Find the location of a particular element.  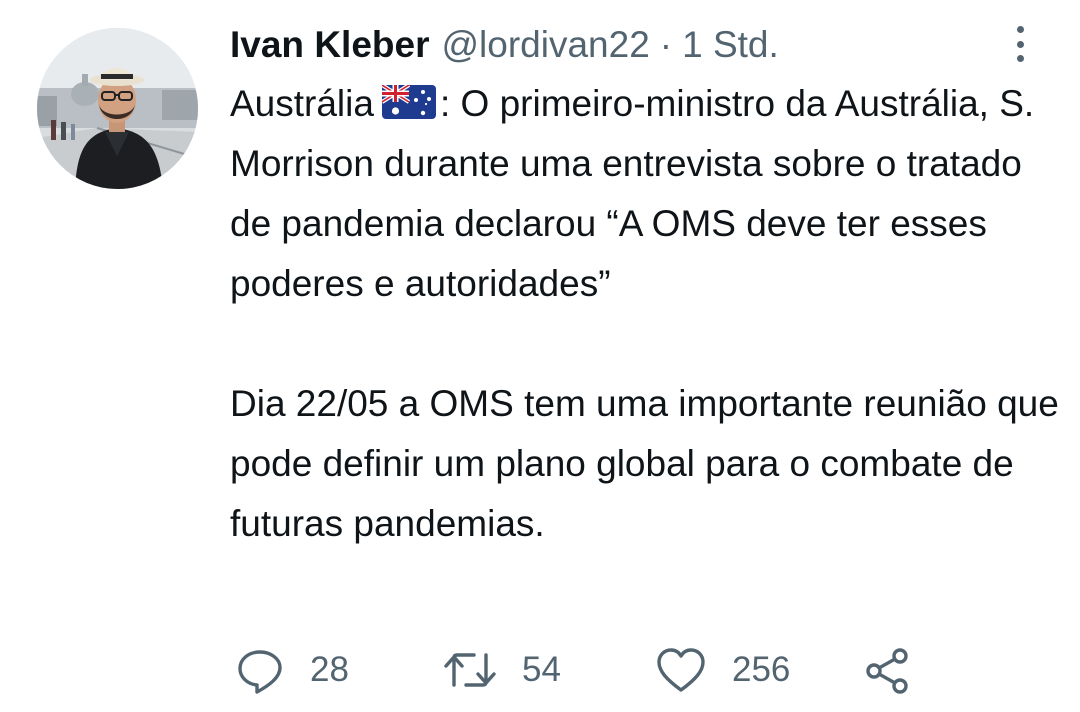

reply-button: 28 is located at coordinates (291, 670).